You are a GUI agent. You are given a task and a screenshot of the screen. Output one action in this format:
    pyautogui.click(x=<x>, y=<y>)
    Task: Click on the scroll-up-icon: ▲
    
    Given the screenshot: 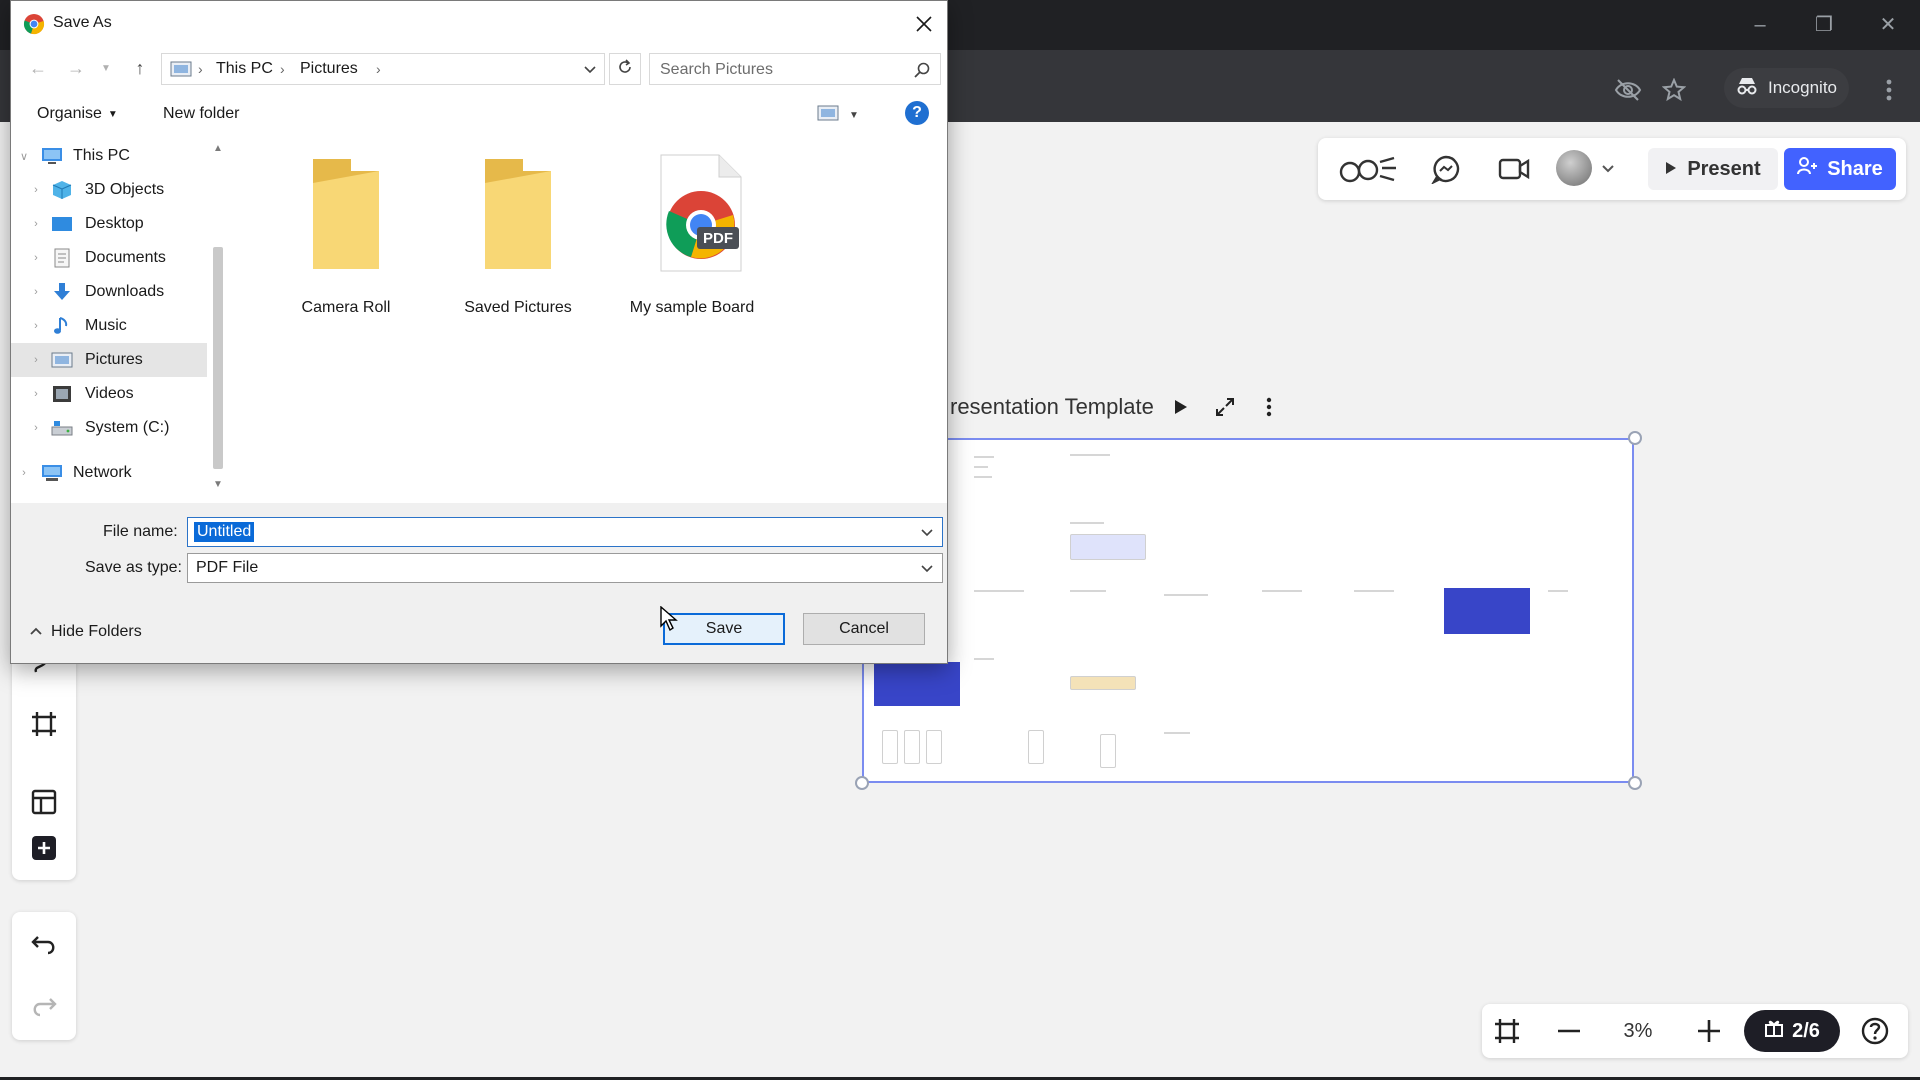 What is the action you would take?
    pyautogui.click(x=218, y=148)
    